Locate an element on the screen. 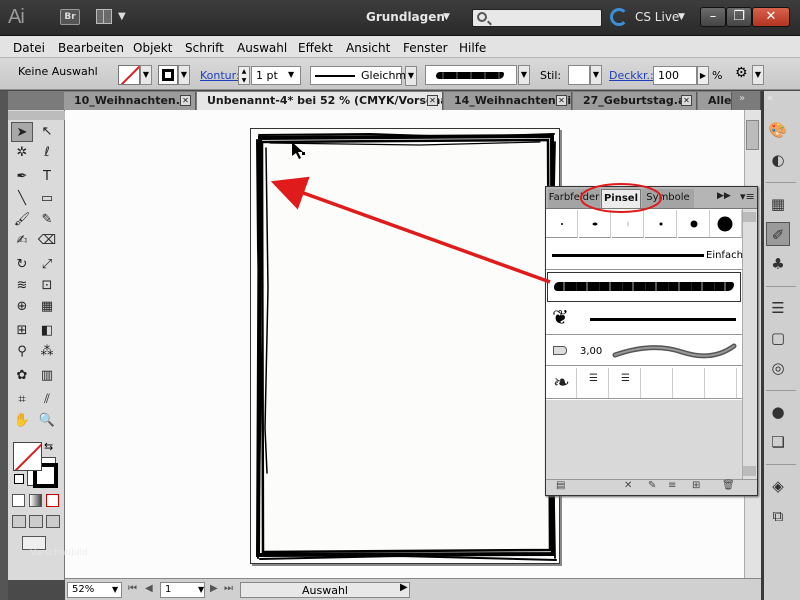 This screenshot has width=800, height=600. cs-live-icon is located at coordinates (619, 17).